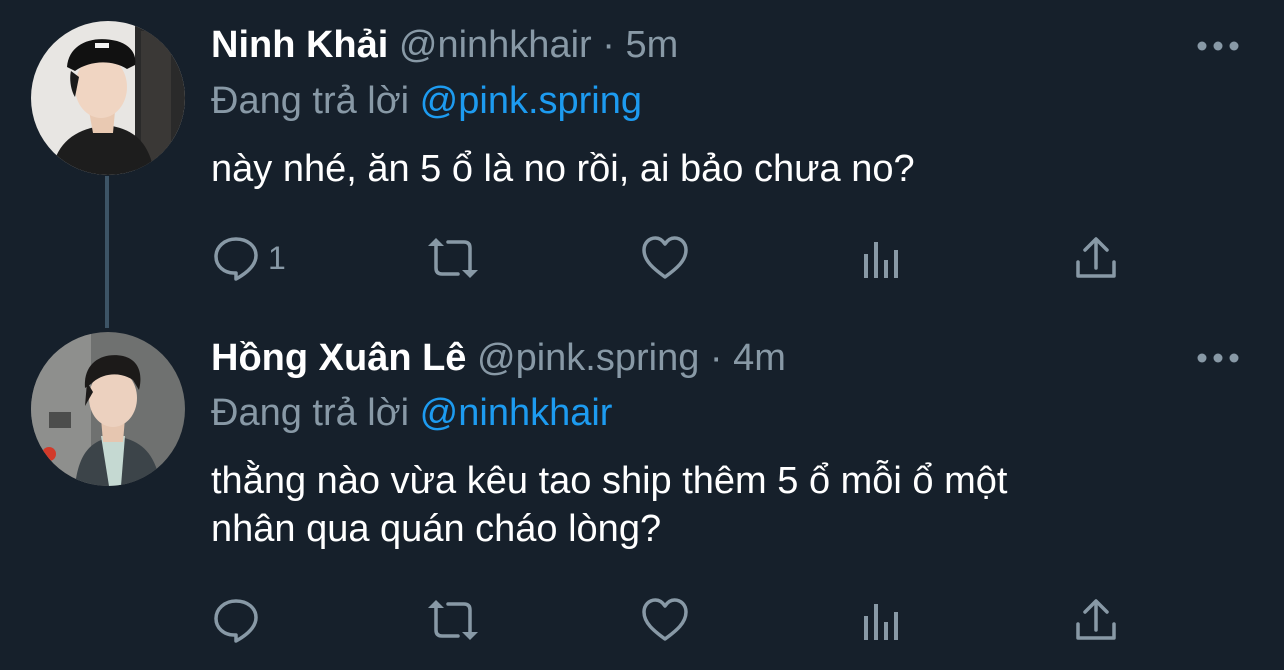 The width and height of the screenshot is (1284, 670). I want to click on tweet-time: · 4m, so click(748, 358).